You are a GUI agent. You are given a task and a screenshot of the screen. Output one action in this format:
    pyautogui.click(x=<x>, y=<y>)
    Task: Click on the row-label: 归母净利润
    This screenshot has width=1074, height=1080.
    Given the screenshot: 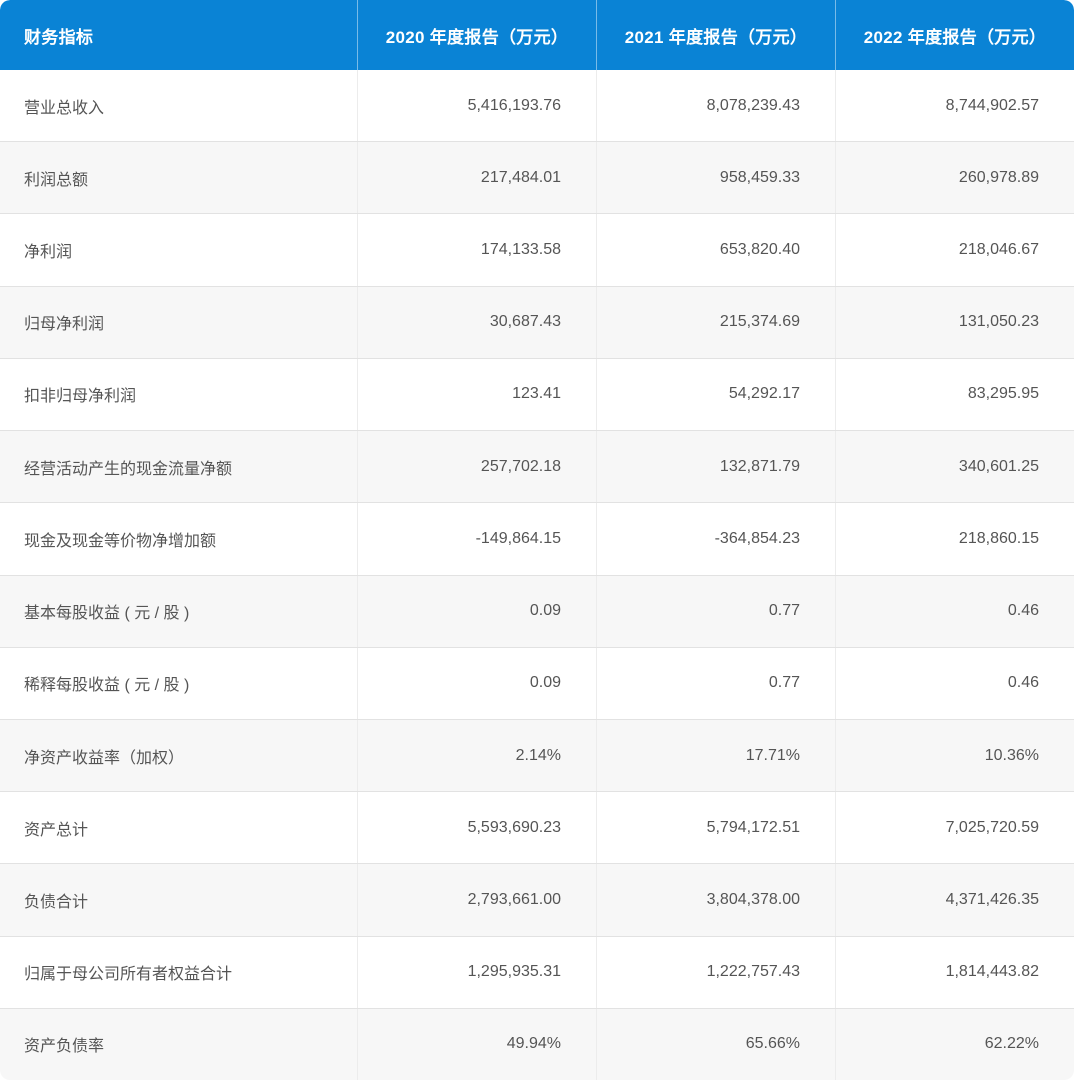 What is the action you would take?
    pyautogui.click(x=64, y=325)
    